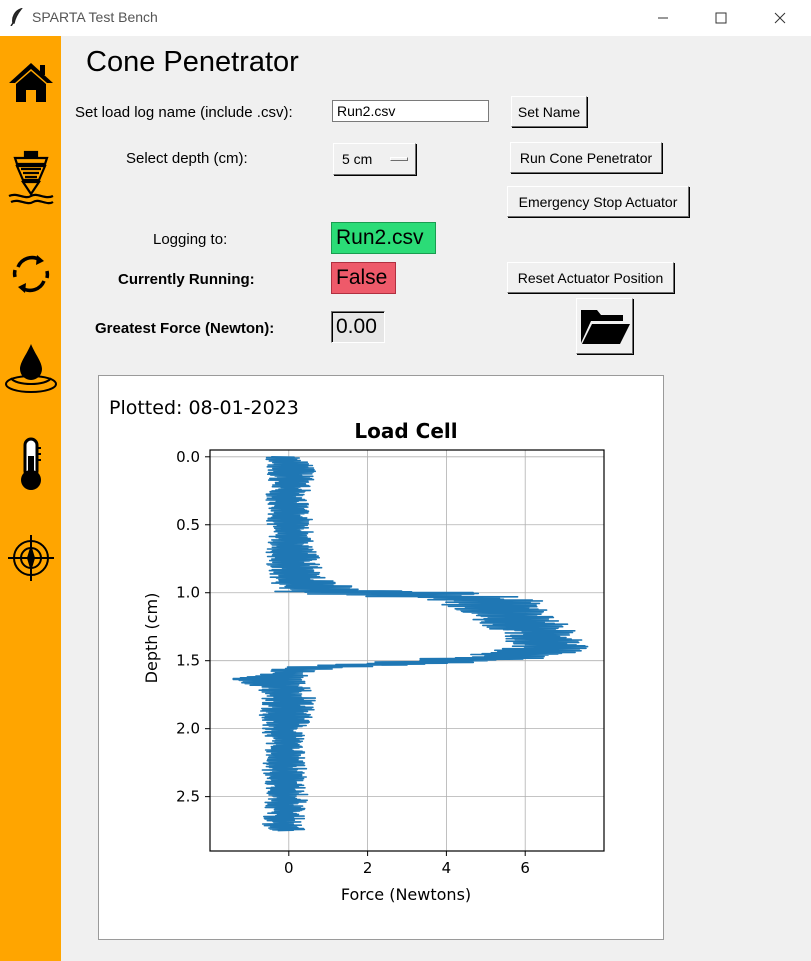 This screenshot has height=961, width=811. I want to click on x-axis-label: Force (Newtons), so click(406, 894).